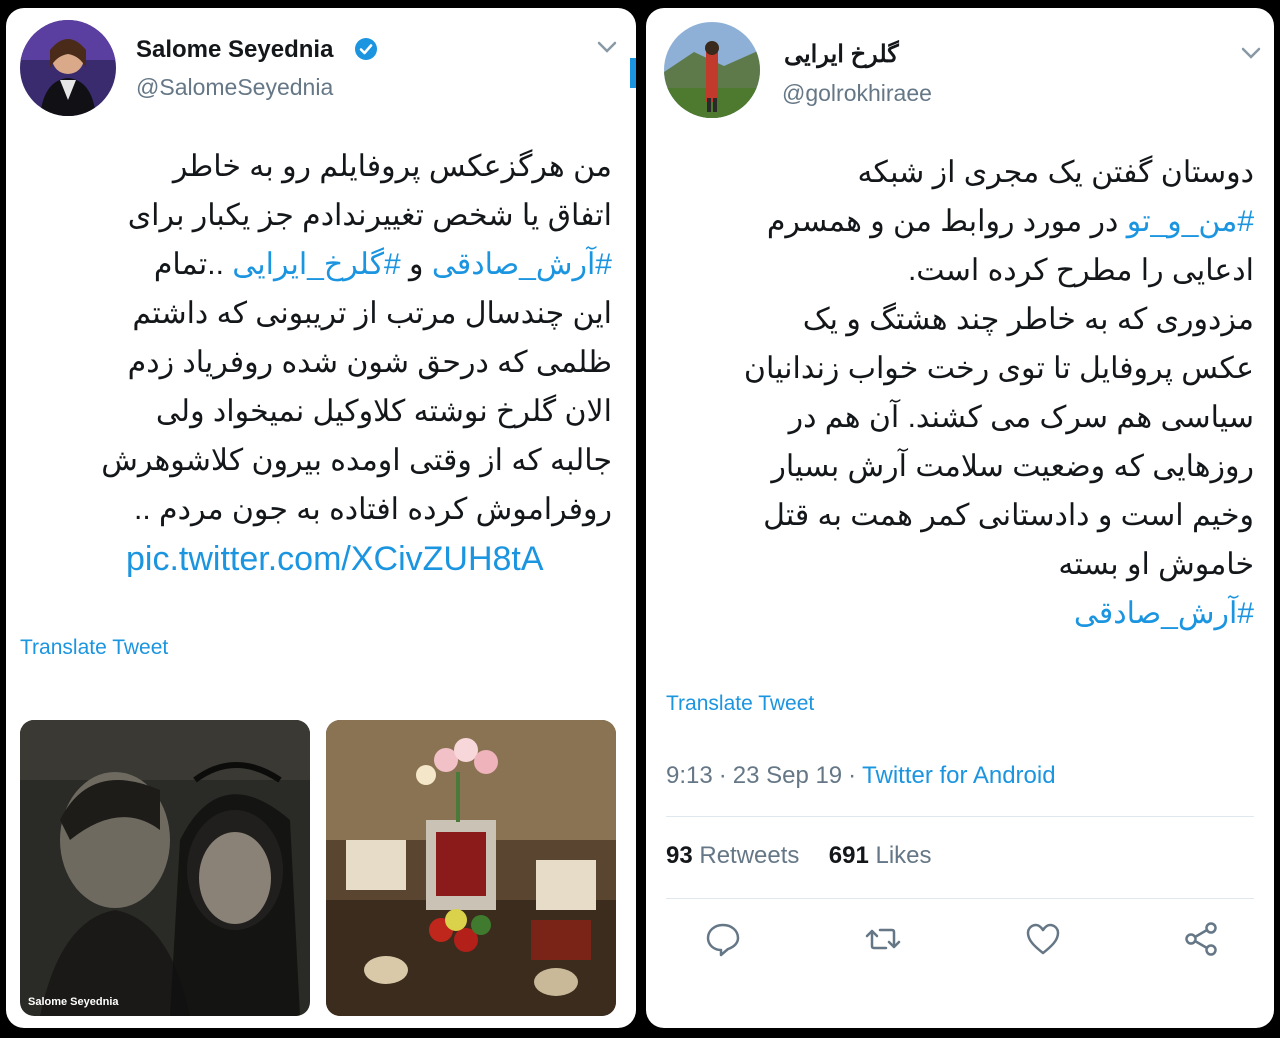 The image size is (1280, 1038). Describe the element at coordinates (1080, 270) in the screenshot. I see `tweet-line: ادعایی را مطرح کرده است.` at that location.